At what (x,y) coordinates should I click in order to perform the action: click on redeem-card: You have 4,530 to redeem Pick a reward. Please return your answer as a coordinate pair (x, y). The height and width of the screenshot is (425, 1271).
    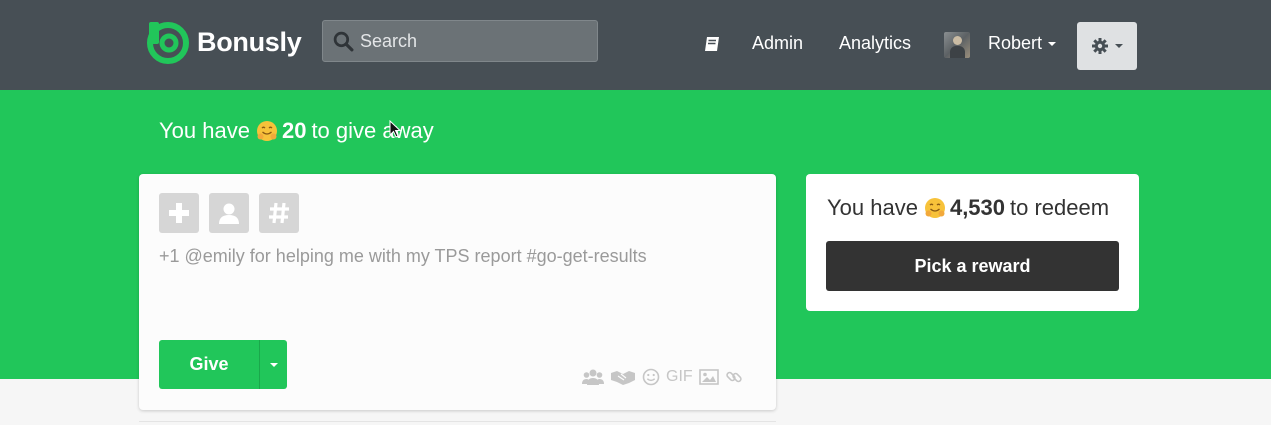
    Looking at the image, I should click on (972, 242).